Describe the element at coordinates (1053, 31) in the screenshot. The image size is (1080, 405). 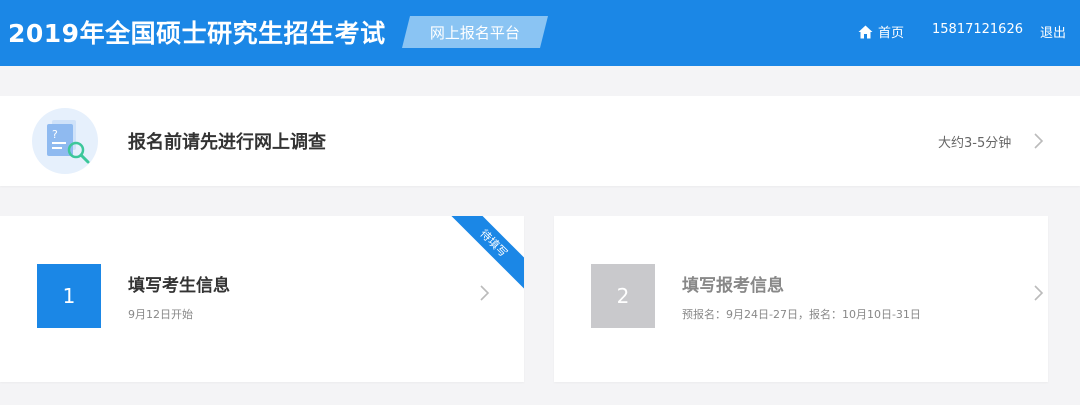
I see `logout-link: 退出` at that location.